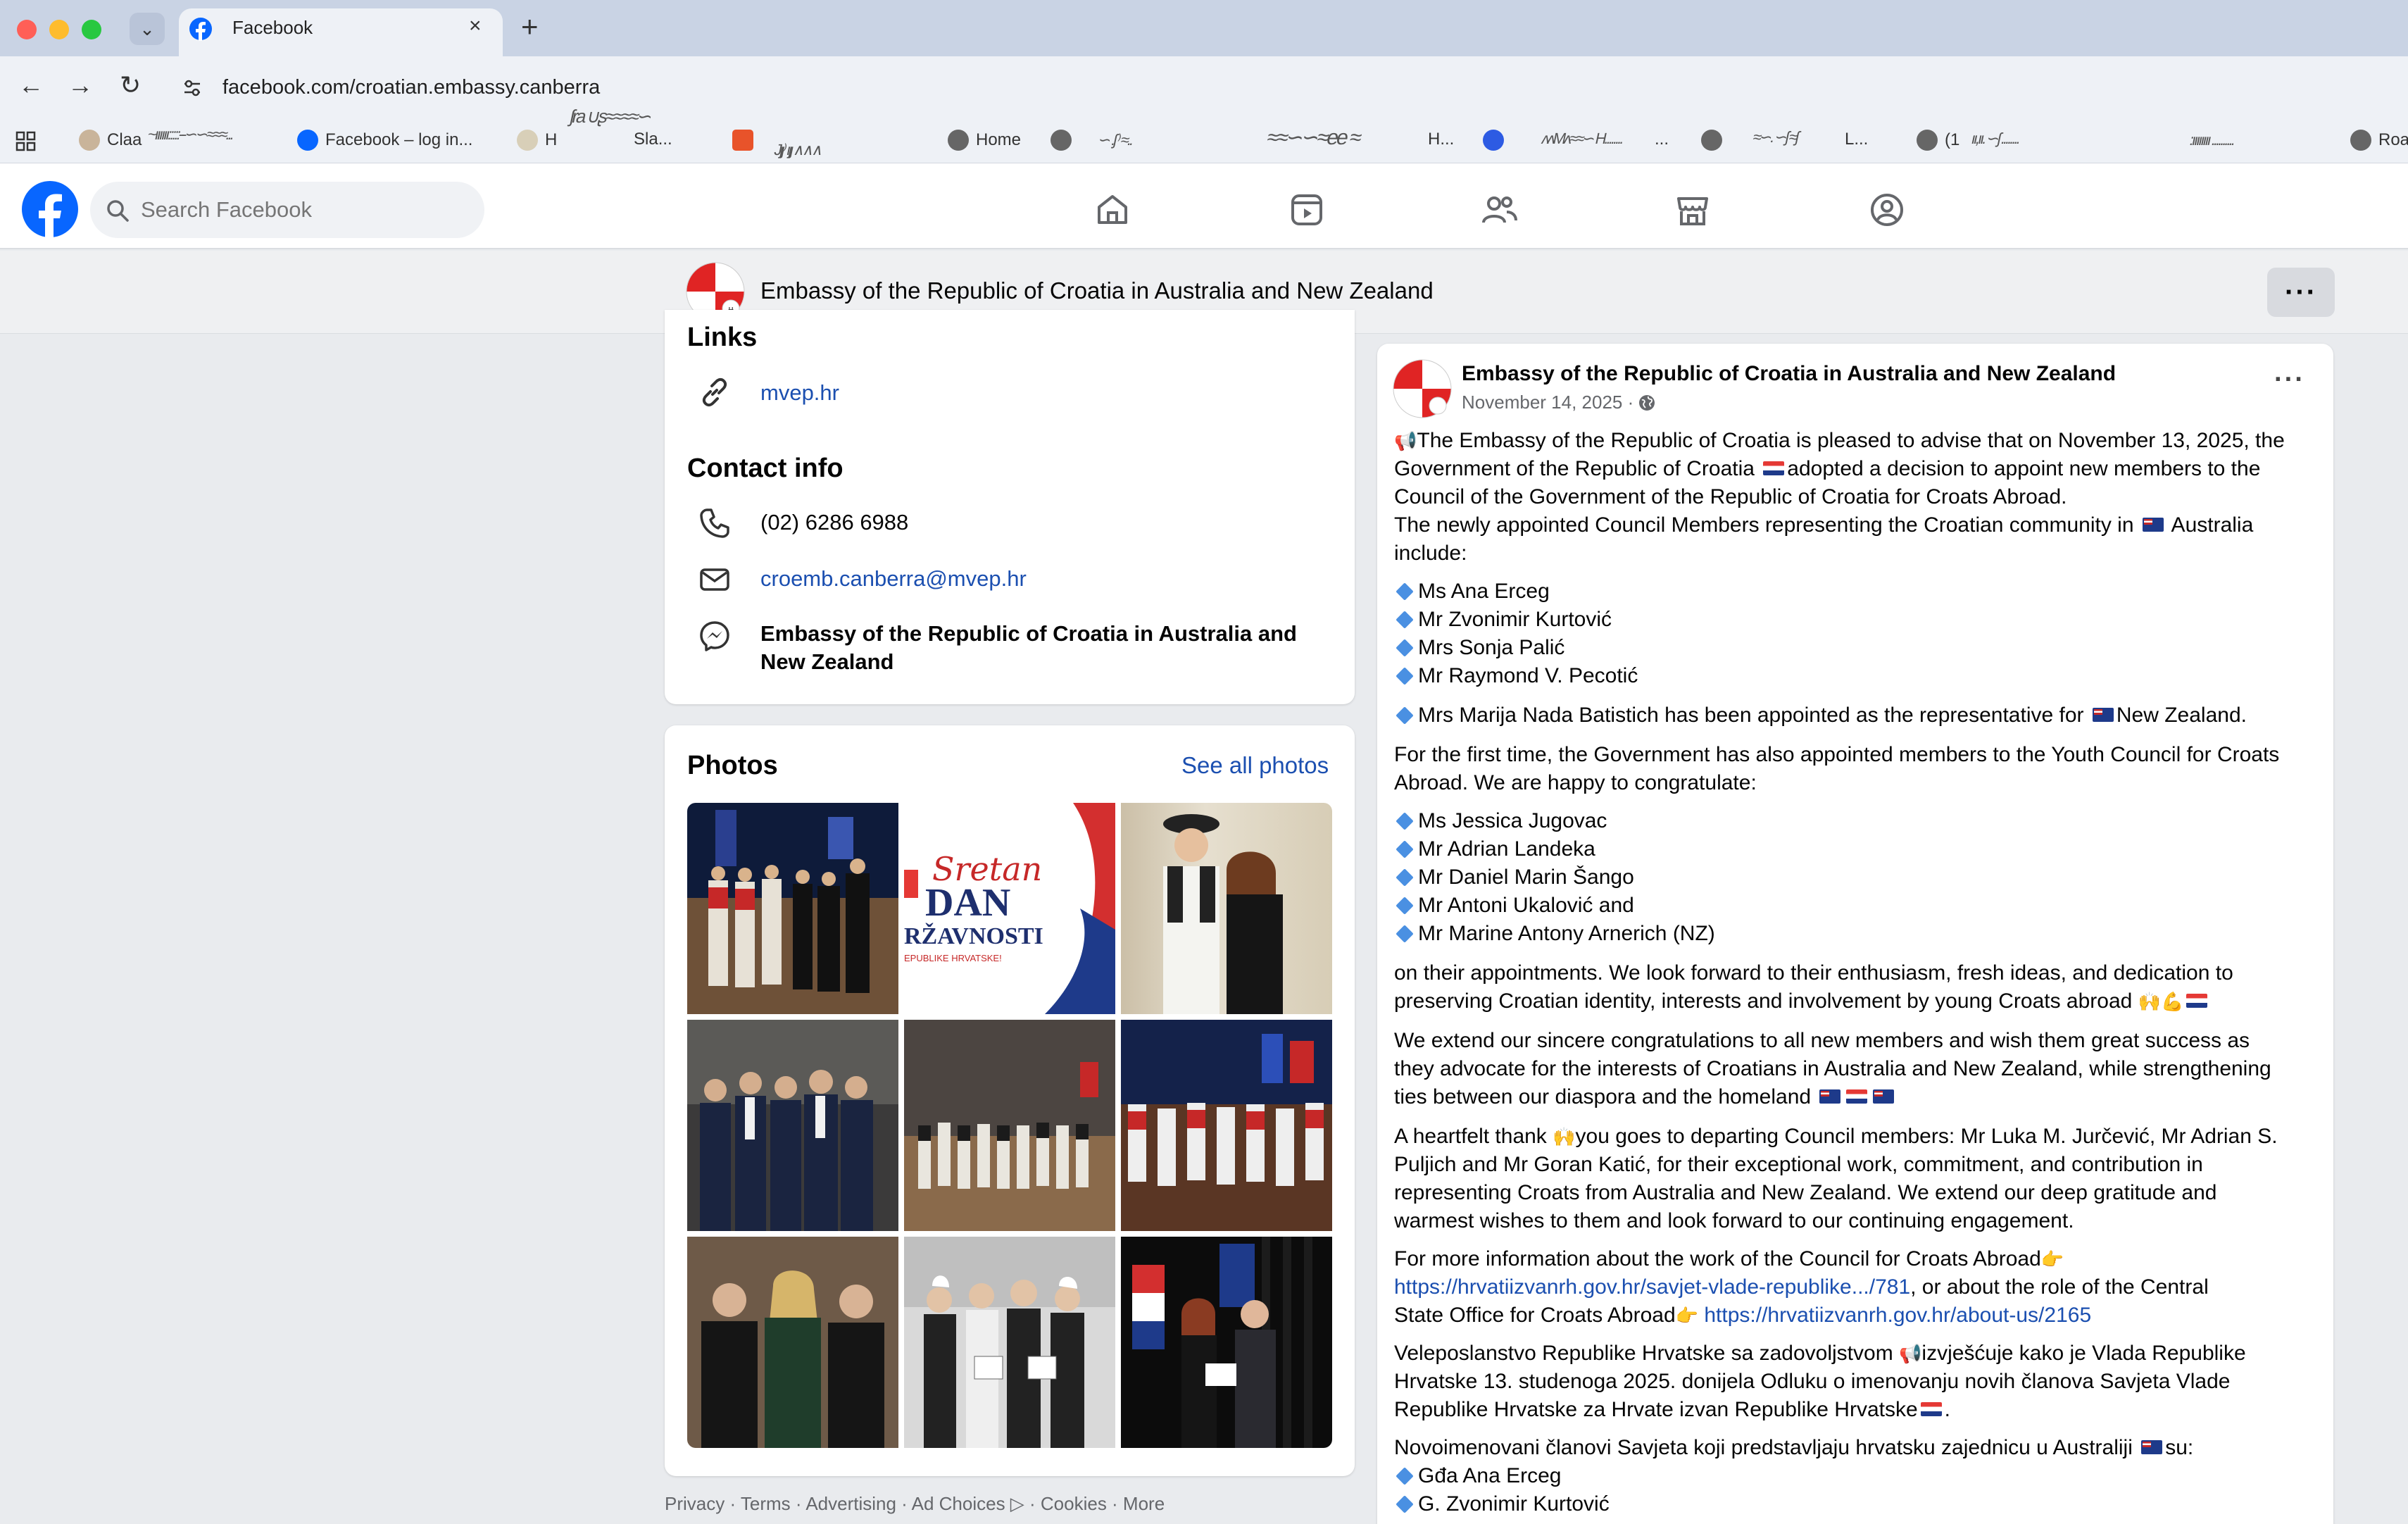  Describe the element at coordinates (1938, 140) in the screenshot. I see `bookmark-item: (1` at that location.